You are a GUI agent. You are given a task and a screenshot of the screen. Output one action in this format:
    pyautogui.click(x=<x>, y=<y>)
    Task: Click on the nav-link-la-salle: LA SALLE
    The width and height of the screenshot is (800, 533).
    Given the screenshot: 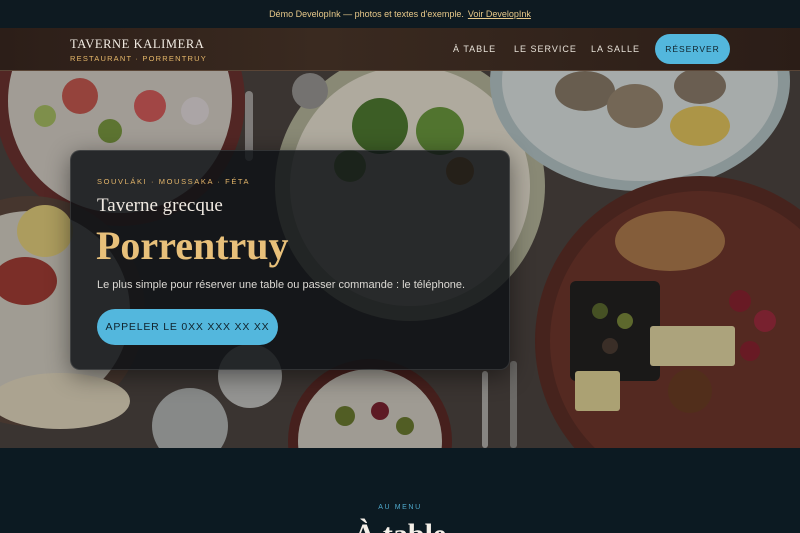 What is the action you would take?
    pyautogui.click(x=615, y=49)
    